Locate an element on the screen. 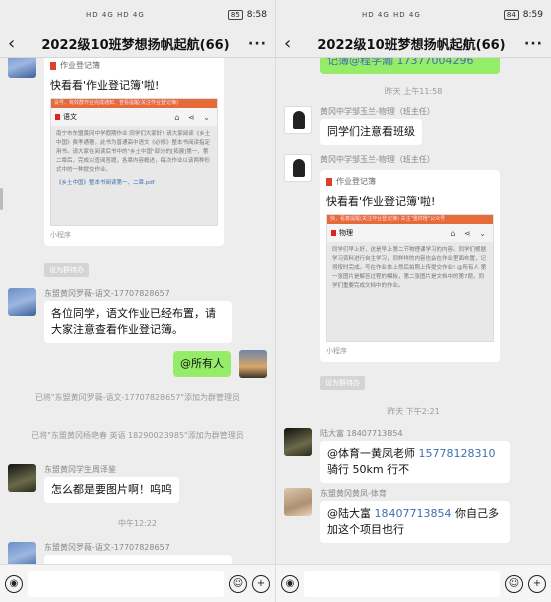 This screenshot has width=551, height=602. clock: 8:59 is located at coordinates (532, 15).